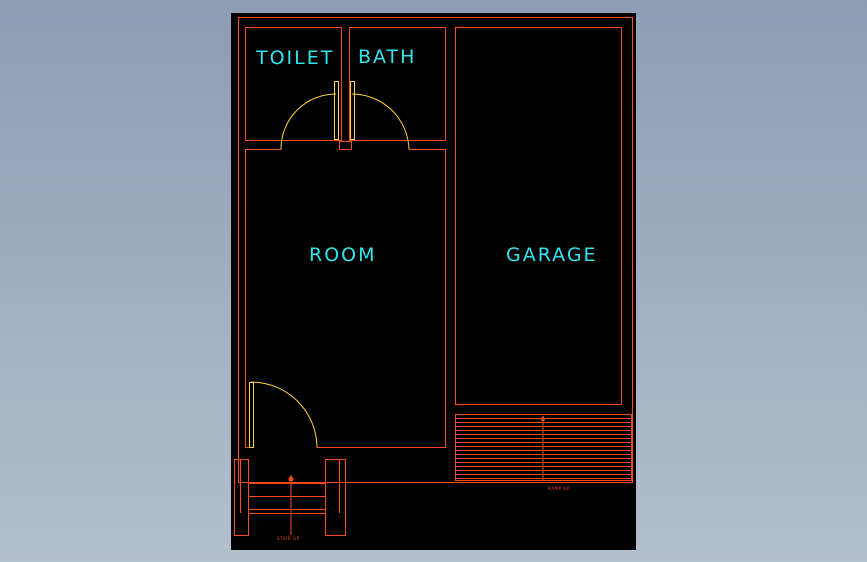  Describe the element at coordinates (251, 415) in the screenshot. I see `entry-door-leaf` at that location.